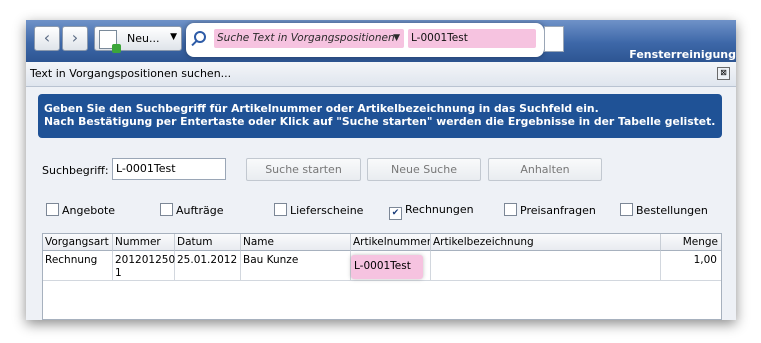 The height and width of the screenshot is (343, 761). I want to click on filter-label: Lieferscheine, so click(327, 210).